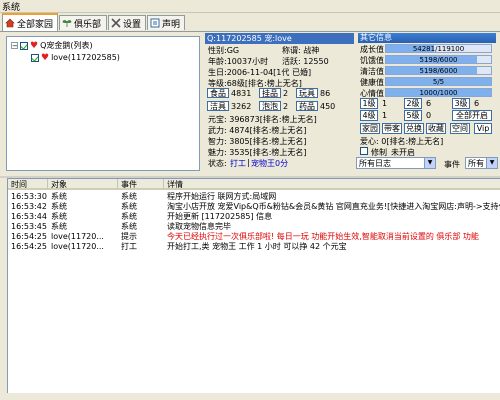 The width and height of the screenshot is (500, 400). Describe the element at coordinates (29, 216) in the screenshot. I see `cell-time: 16:53:44` at that location.